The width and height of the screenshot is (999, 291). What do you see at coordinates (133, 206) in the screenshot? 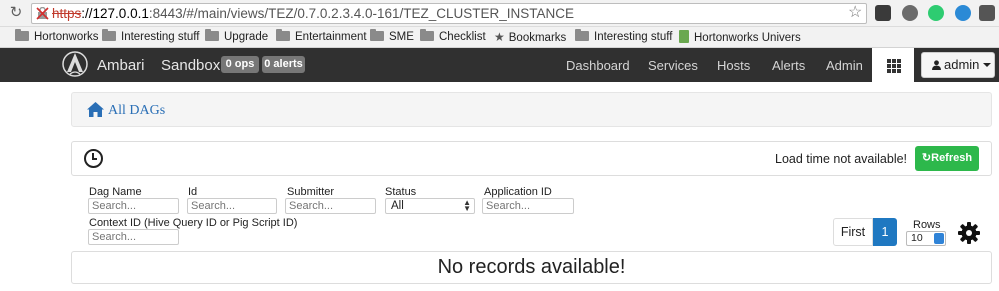
I see `filter-dag-name-input` at bounding box center [133, 206].